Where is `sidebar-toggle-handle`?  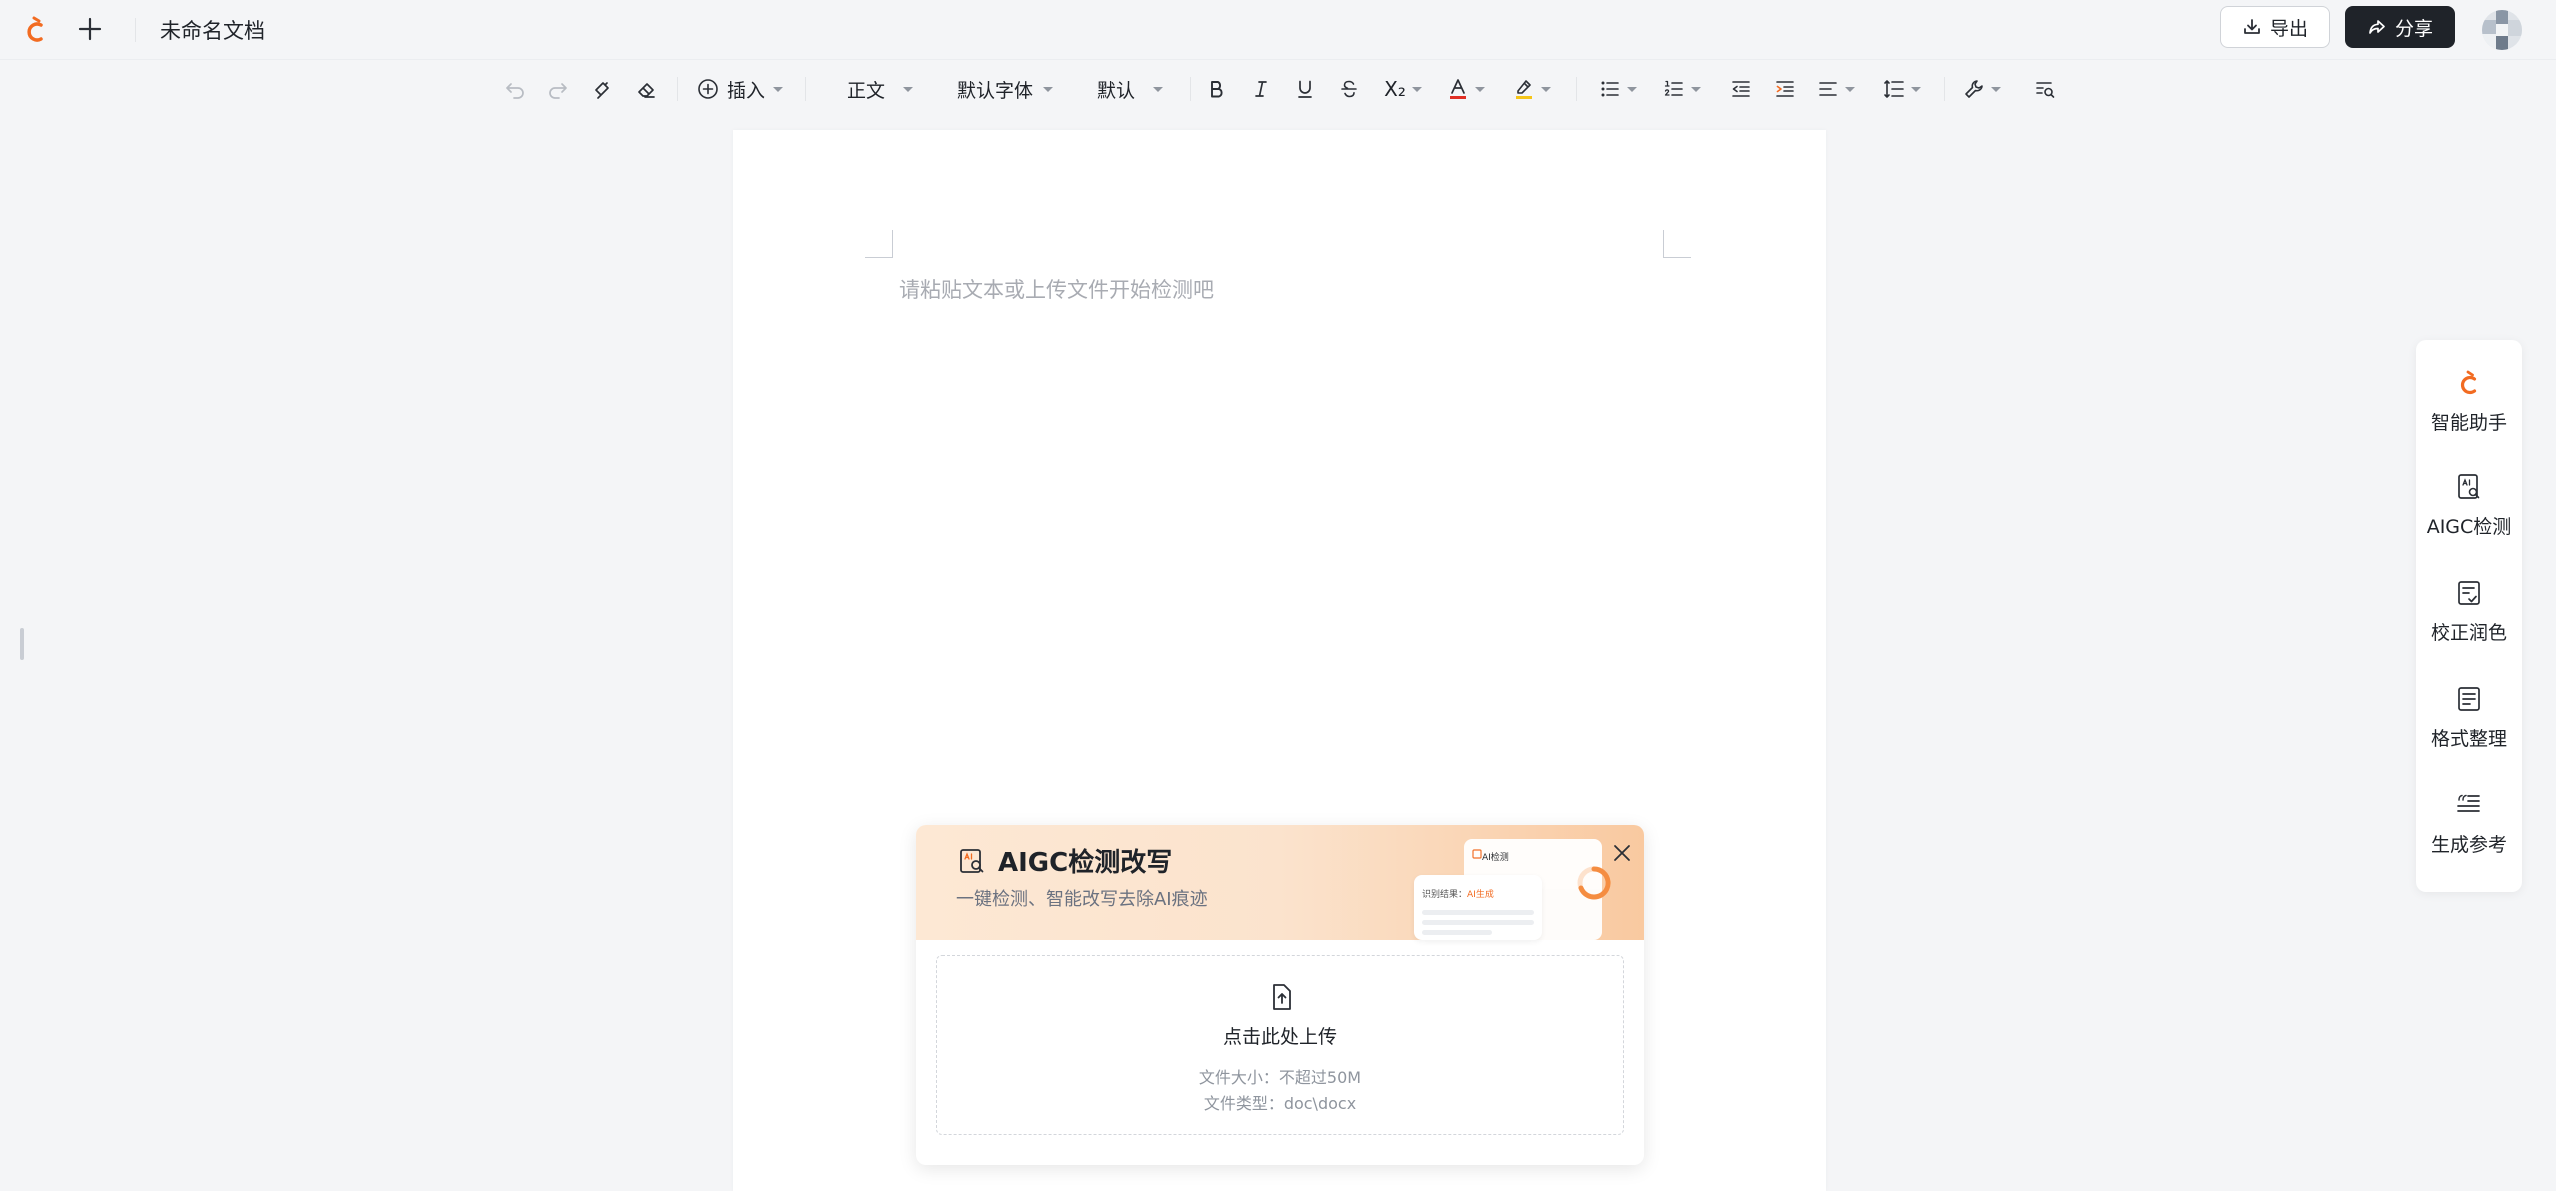 sidebar-toggle-handle is located at coordinates (22, 644).